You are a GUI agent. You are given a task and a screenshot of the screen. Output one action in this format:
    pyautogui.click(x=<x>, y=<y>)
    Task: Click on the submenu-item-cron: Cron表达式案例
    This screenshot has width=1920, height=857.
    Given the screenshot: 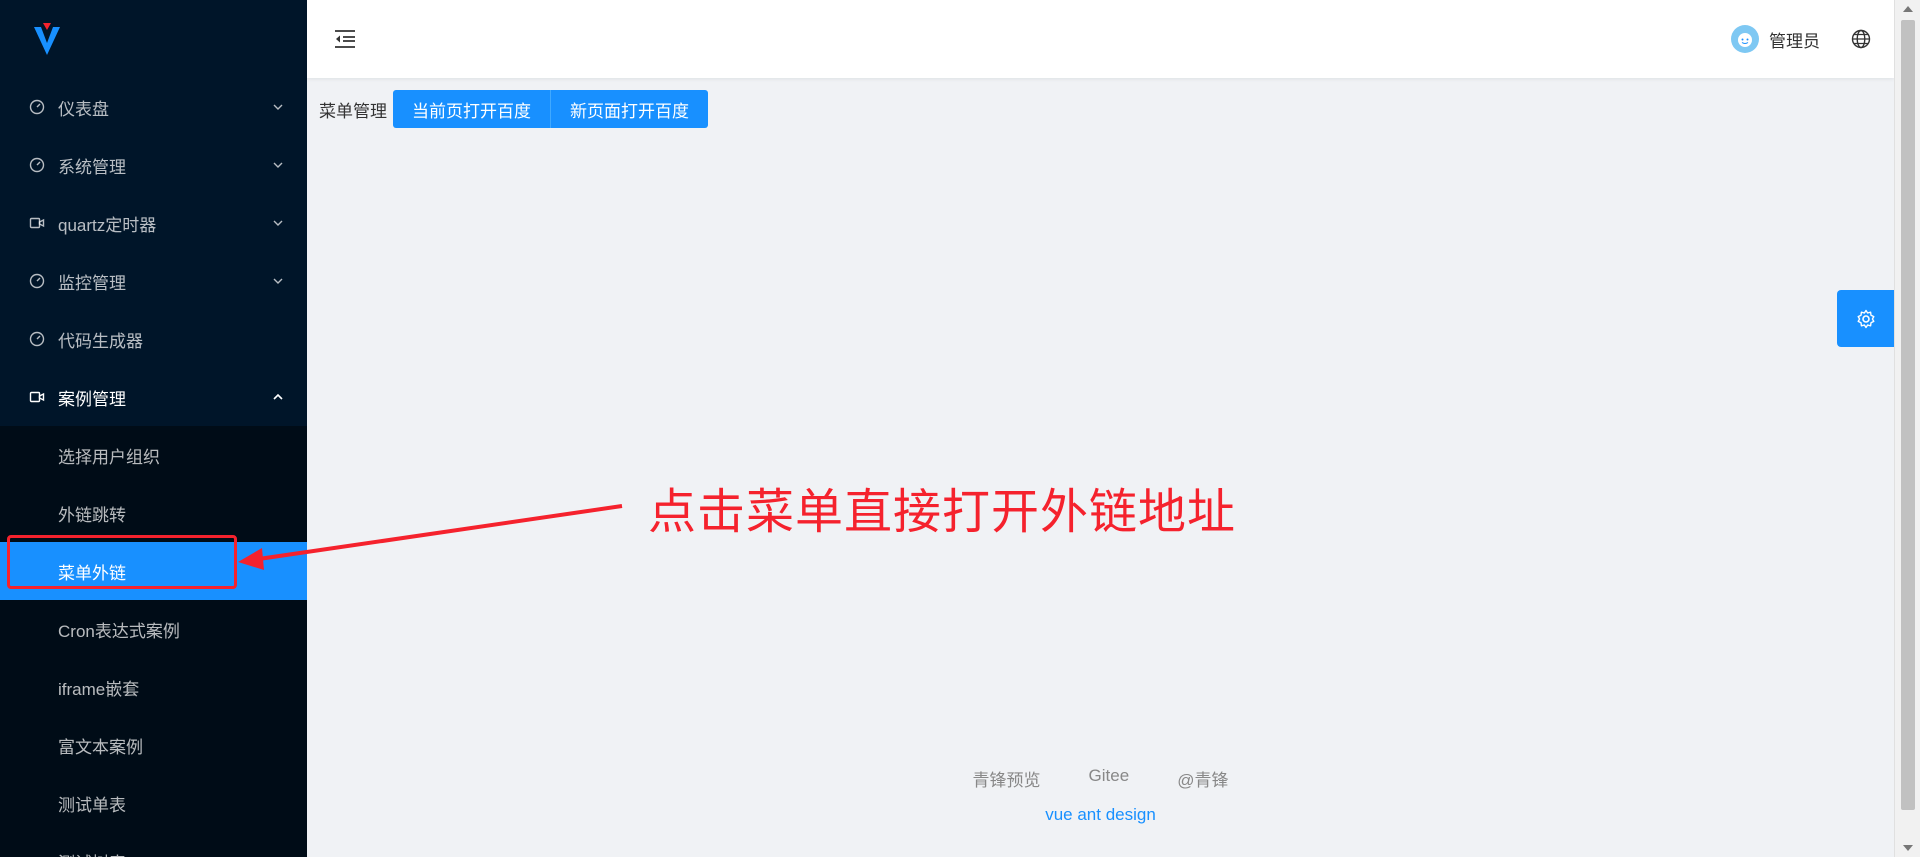 What is the action you would take?
    pyautogui.click(x=153, y=629)
    